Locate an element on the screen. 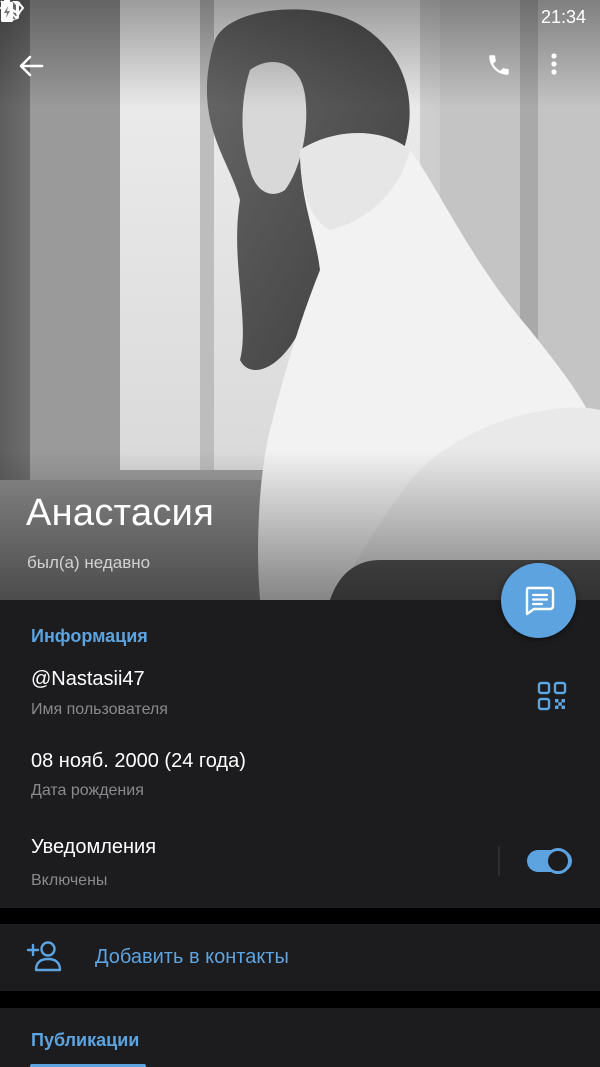 This screenshot has width=600, height=1067. username-label: Имя пользователя is located at coordinates (99, 709).